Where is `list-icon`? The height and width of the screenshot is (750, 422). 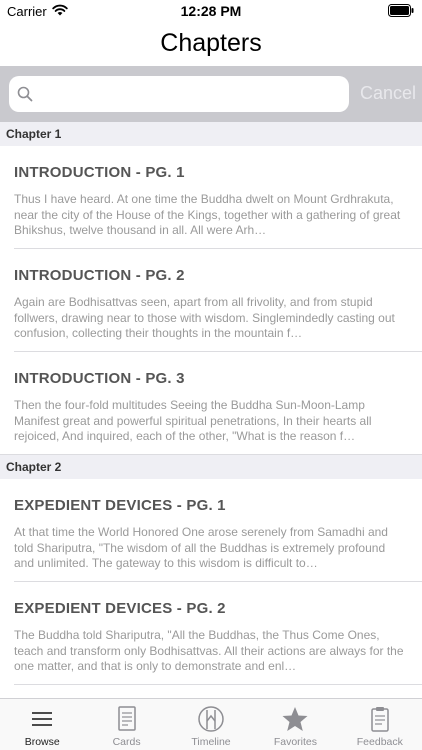 list-icon is located at coordinates (42, 719).